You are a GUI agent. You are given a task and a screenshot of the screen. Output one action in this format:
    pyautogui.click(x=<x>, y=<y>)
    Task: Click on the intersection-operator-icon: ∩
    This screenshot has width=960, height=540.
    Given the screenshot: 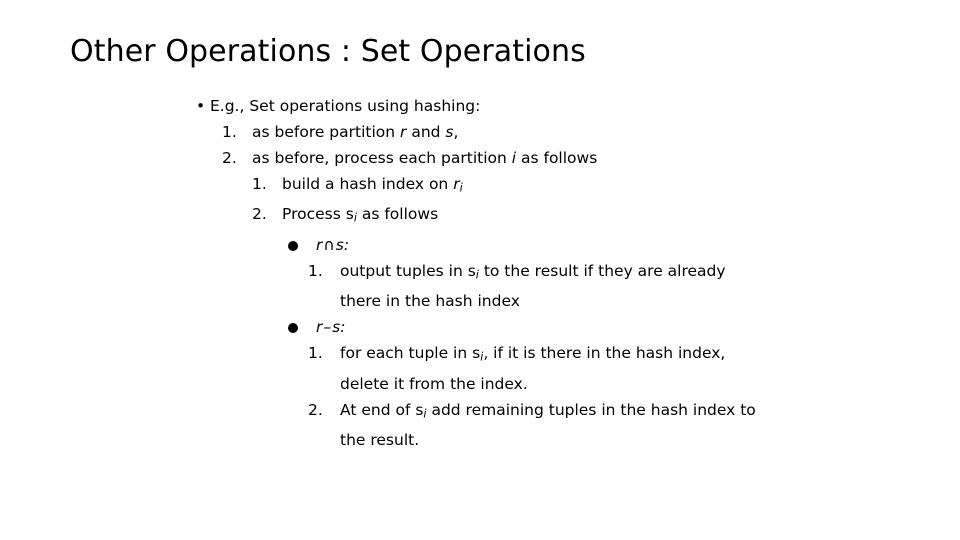 What is the action you would take?
    pyautogui.click(x=329, y=244)
    